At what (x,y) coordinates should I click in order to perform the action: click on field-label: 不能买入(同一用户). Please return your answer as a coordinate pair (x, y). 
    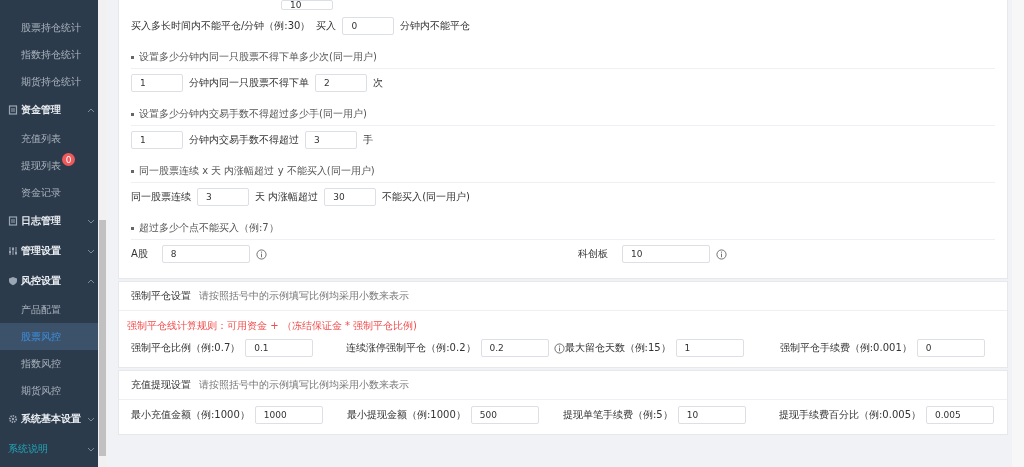
    Looking at the image, I should click on (426, 197).